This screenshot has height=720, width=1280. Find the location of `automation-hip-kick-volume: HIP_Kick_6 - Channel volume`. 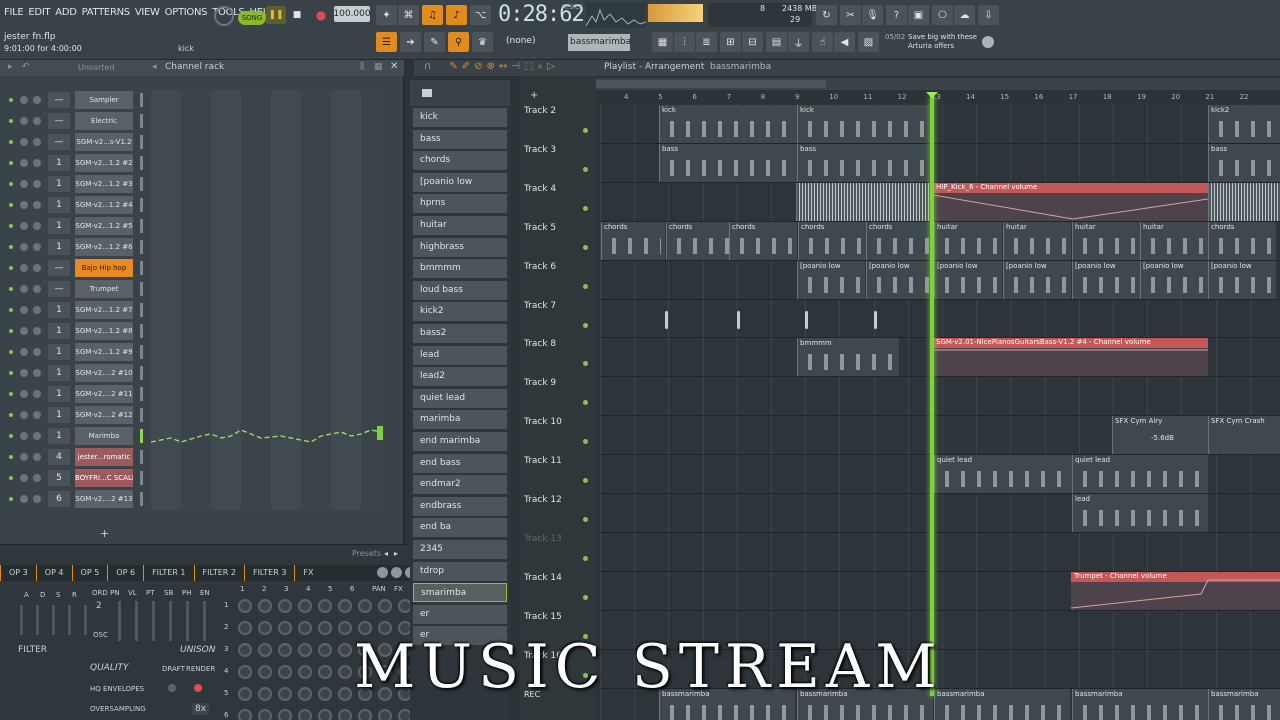

automation-hip-kick-volume: HIP_Kick_6 - Channel volume is located at coordinates (1070, 201).